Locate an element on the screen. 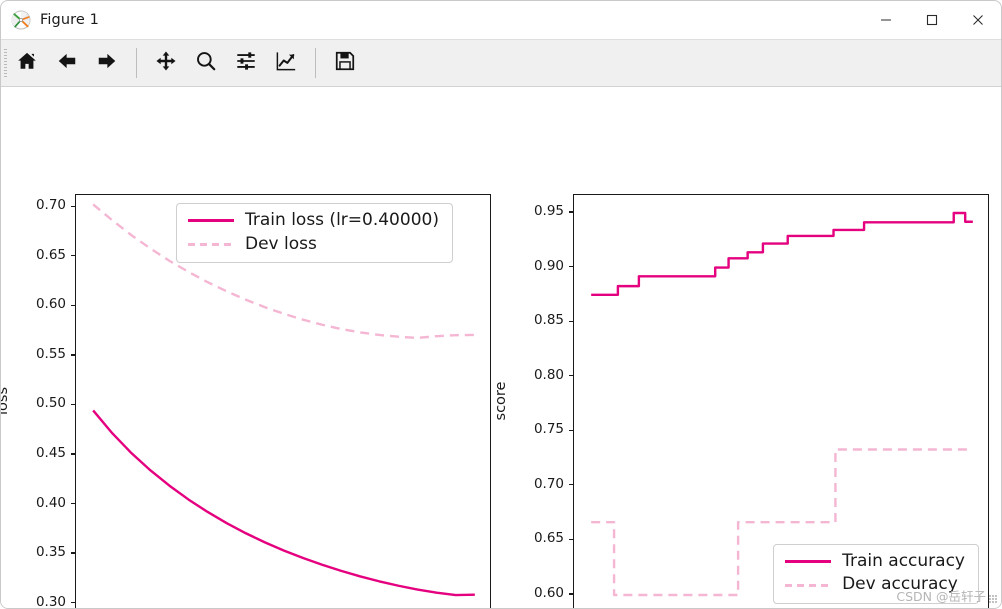 The height and width of the screenshot is (609, 1002). y-tick-label: 0.80 is located at coordinates (548, 374).